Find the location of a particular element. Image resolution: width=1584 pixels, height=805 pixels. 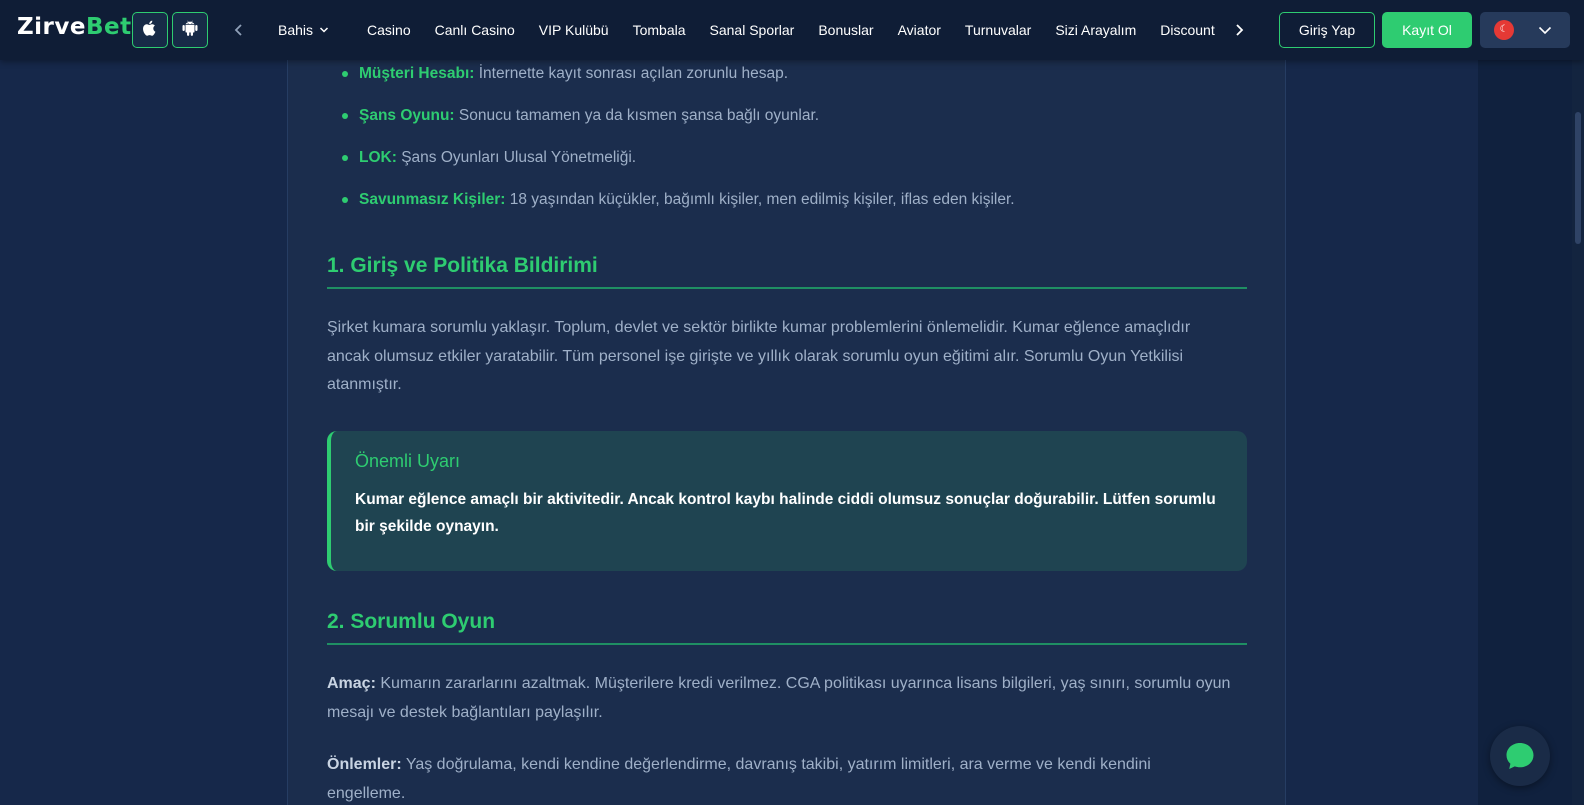

list-item: LOK: Şans Oyunları Ulusal Yönetmeliği. is located at coordinates (792, 168).